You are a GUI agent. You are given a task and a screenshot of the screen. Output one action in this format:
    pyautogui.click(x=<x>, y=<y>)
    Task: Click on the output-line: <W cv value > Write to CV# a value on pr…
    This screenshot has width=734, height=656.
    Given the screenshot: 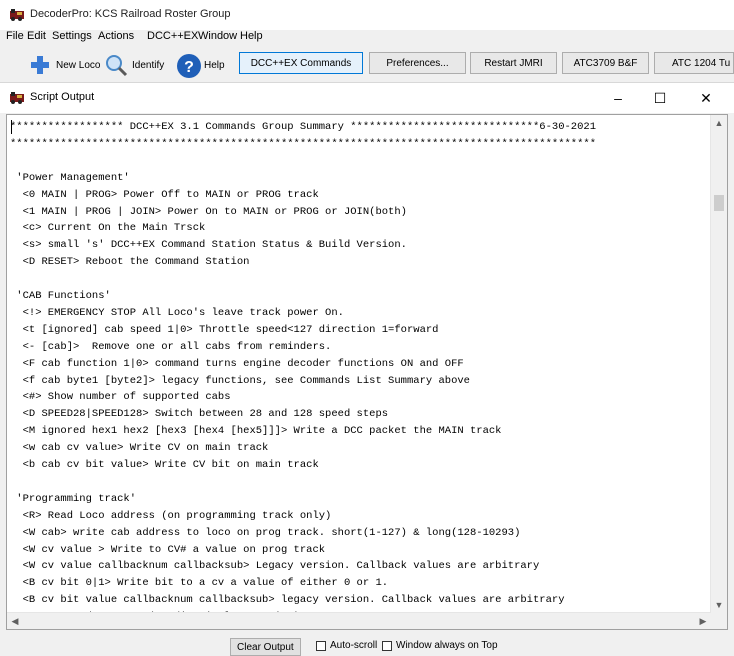 What is the action you would take?
    pyautogui.click(x=168, y=549)
    